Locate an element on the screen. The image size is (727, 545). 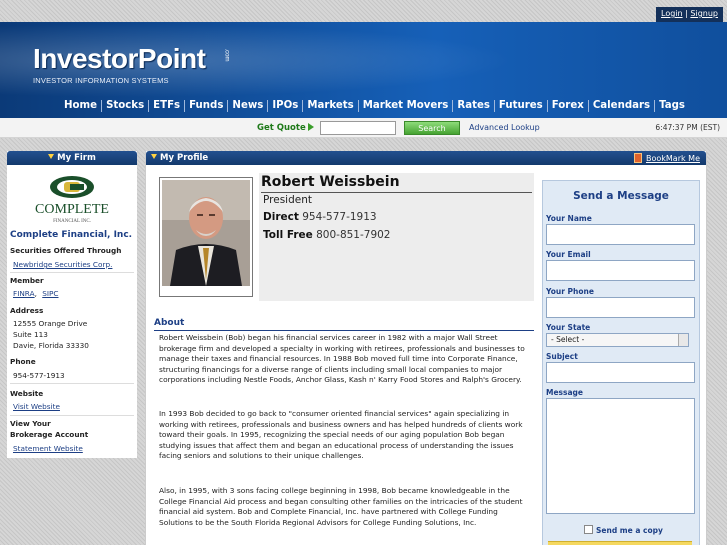
tollfree-label: Toll Free is located at coordinates (288, 235).